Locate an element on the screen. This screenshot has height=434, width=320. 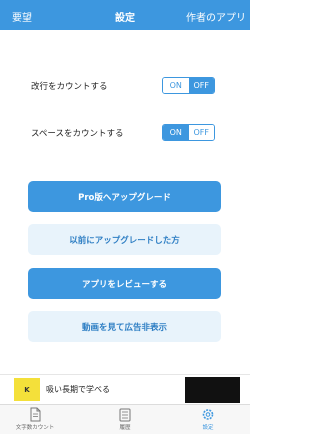
count-newlines-toggle: ON OFF is located at coordinates (188, 85).